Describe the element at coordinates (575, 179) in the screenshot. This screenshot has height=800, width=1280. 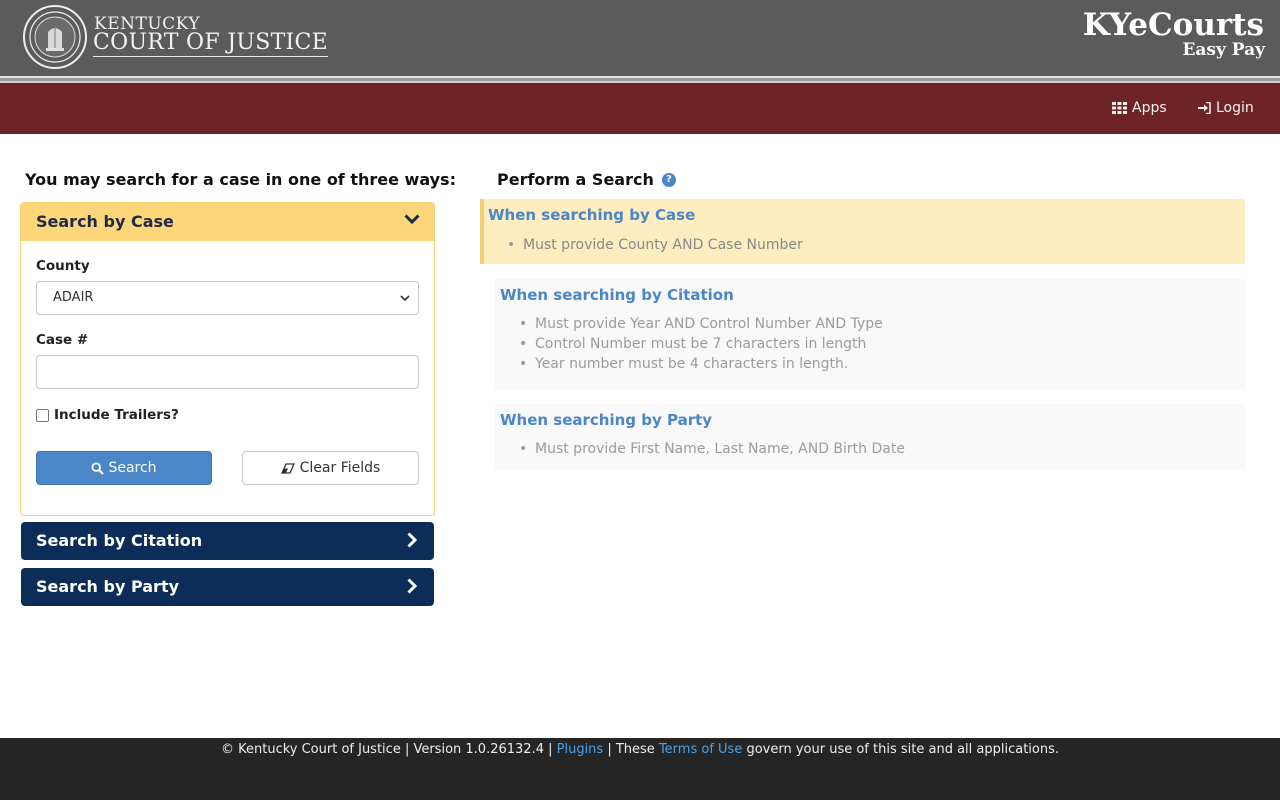
I see `perform-search-title: Perform a Search` at that location.